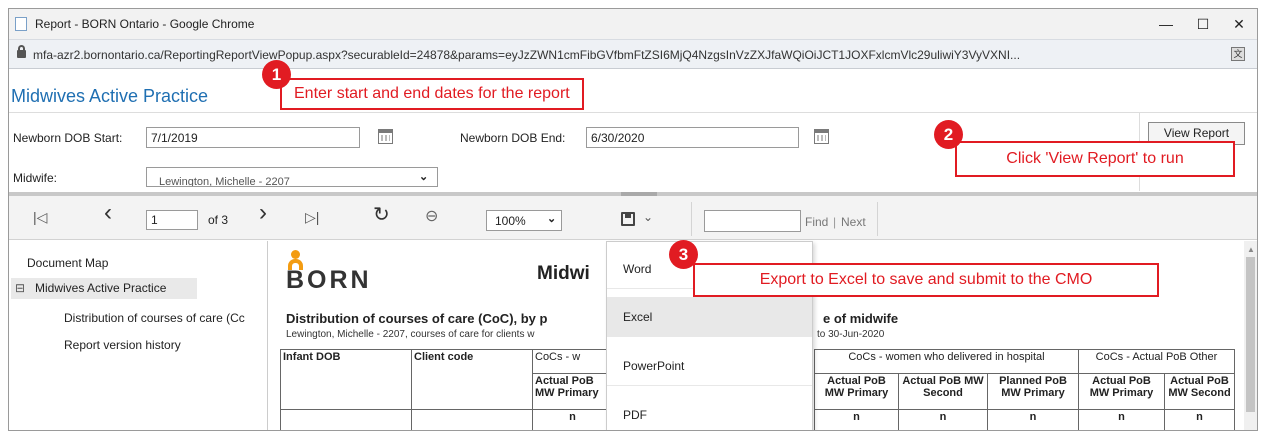 This screenshot has height=431, width=1264. Describe the element at coordinates (292, 177) in the screenshot. I see `midwife-select: Lewington, Michelle - 2207 ⌄` at that location.